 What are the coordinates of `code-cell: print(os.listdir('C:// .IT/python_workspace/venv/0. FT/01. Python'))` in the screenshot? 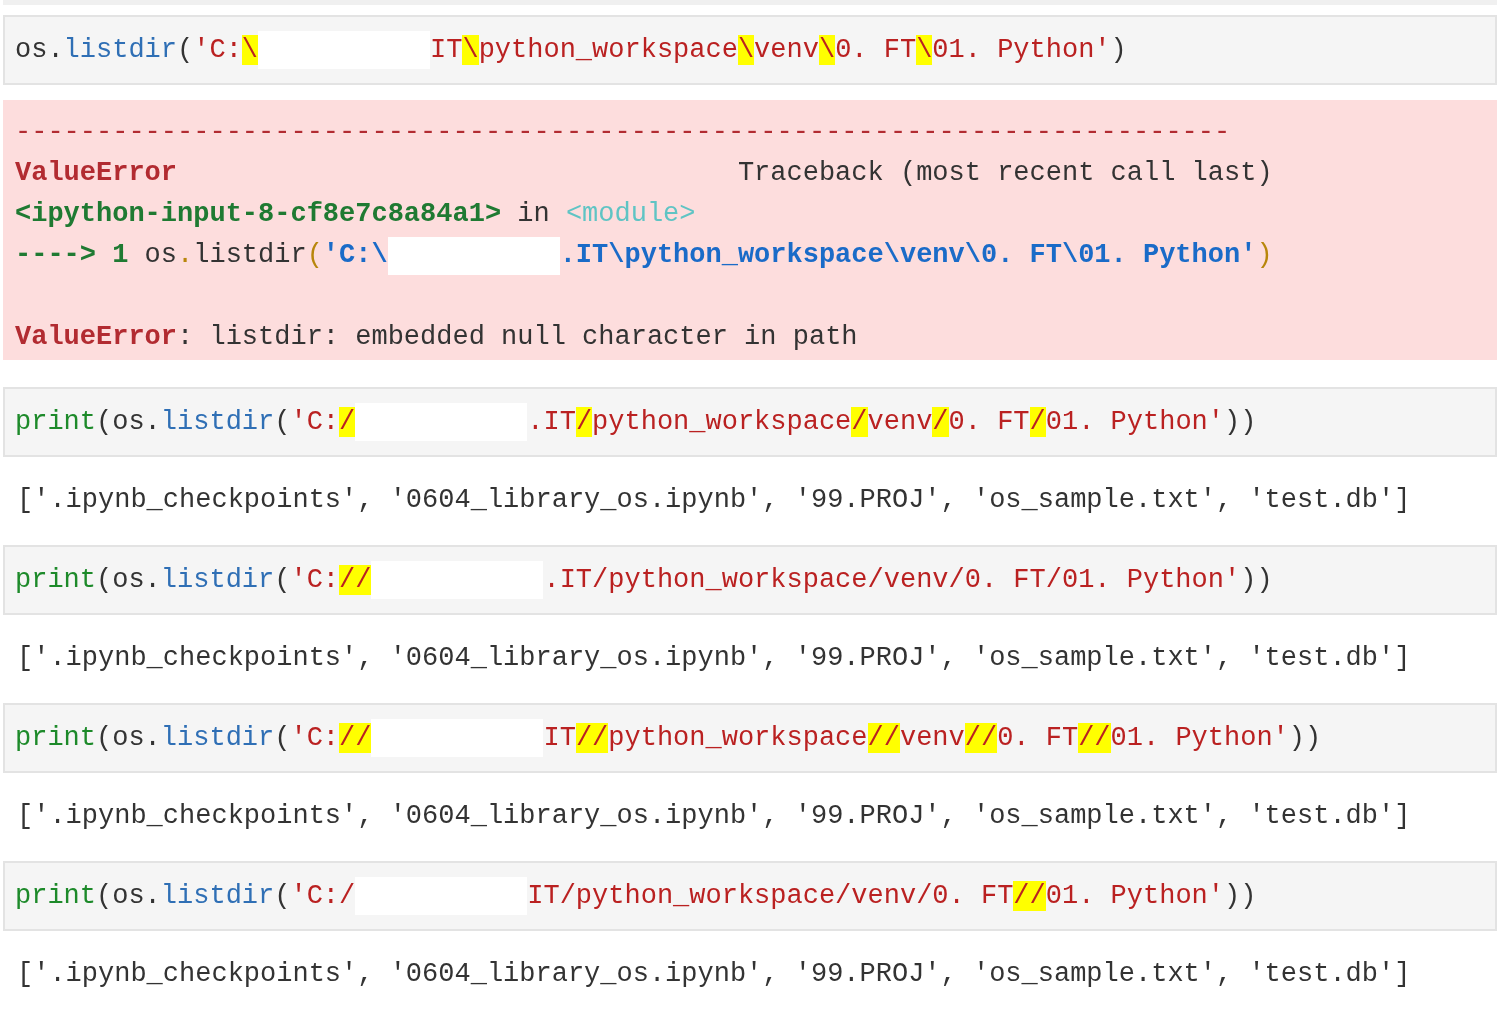 It's located at (750, 580).